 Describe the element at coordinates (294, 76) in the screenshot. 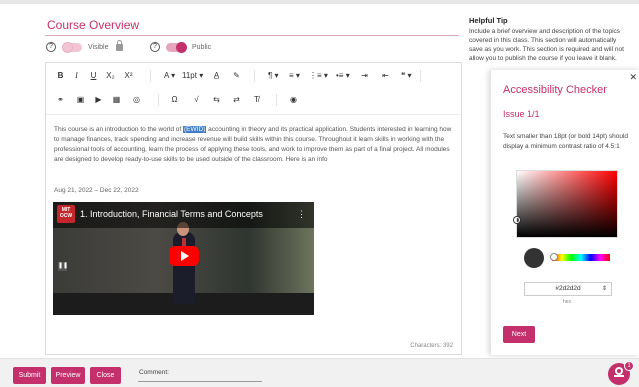

I see `align-button: ≡ ▾` at that location.